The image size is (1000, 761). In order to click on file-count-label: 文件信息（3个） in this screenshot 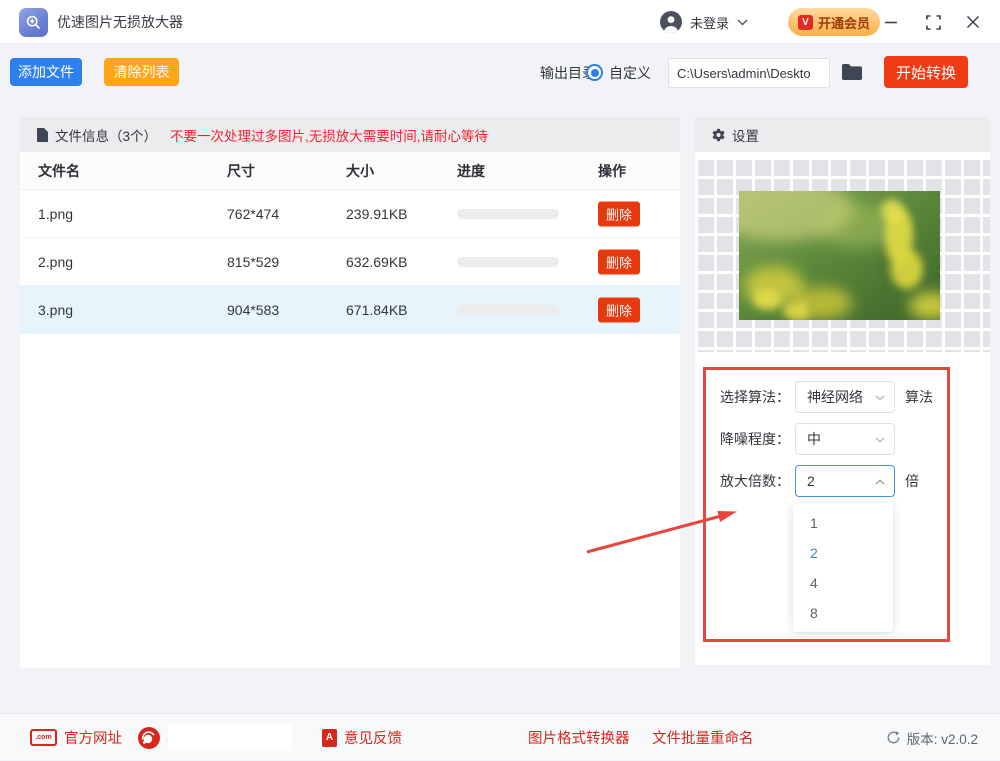, I will do `click(106, 136)`.